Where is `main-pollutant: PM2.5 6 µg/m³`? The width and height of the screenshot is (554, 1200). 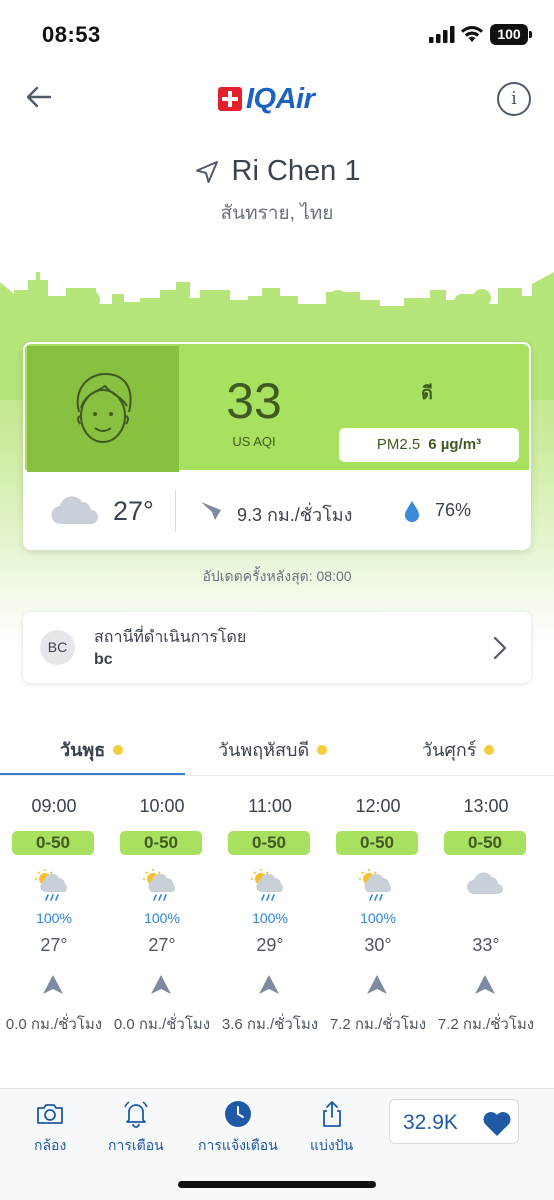 main-pollutant: PM2.5 6 µg/m³ is located at coordinates (429, 445).